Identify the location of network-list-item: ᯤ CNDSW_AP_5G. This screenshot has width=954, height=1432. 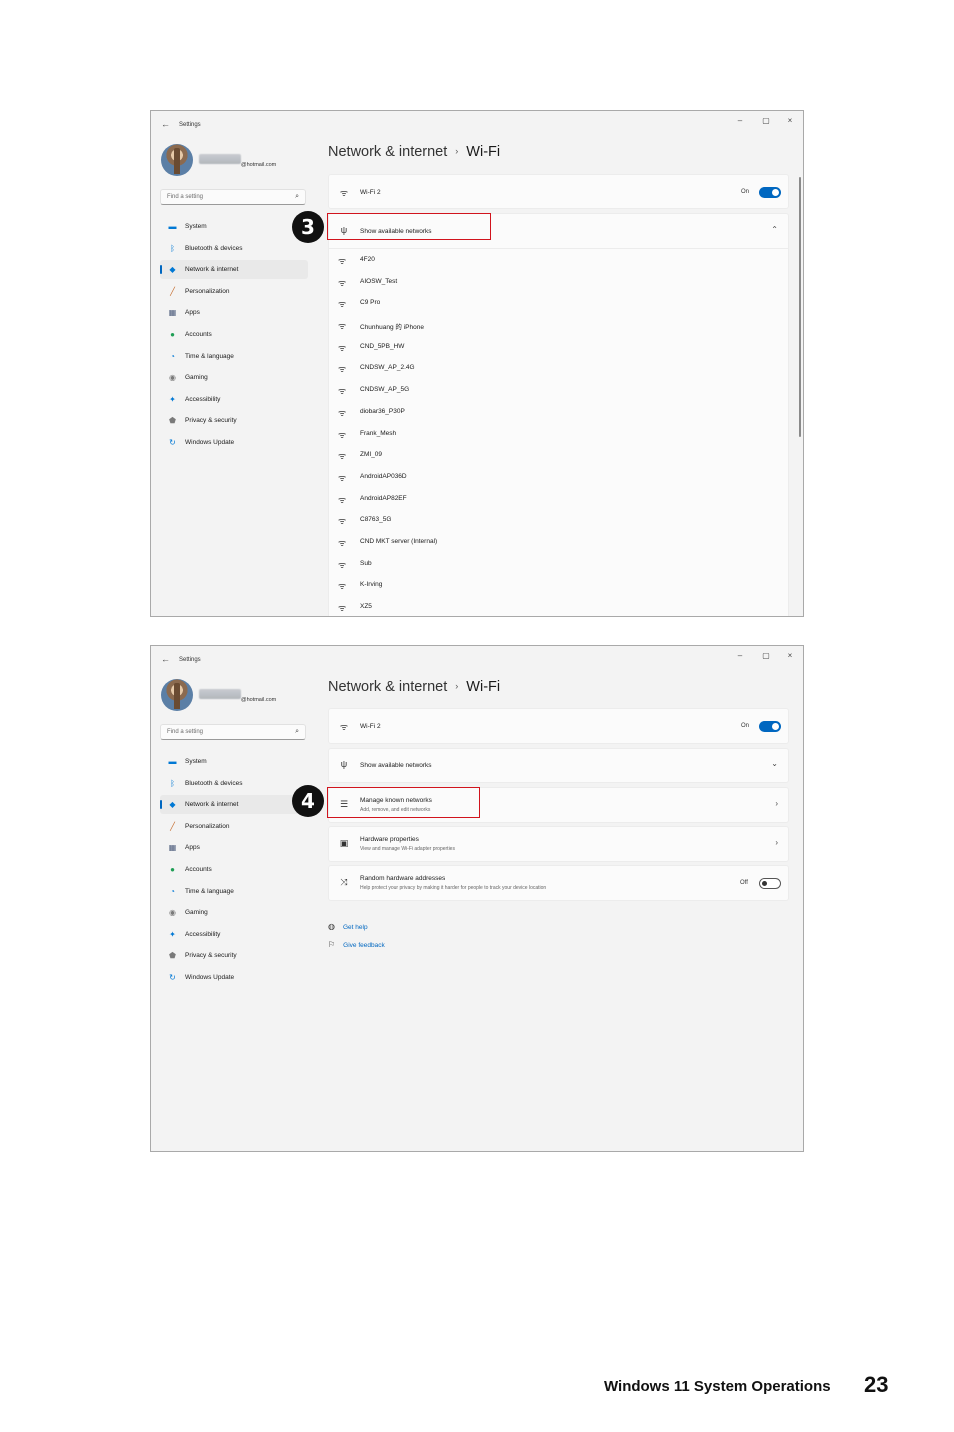
(558, 390).